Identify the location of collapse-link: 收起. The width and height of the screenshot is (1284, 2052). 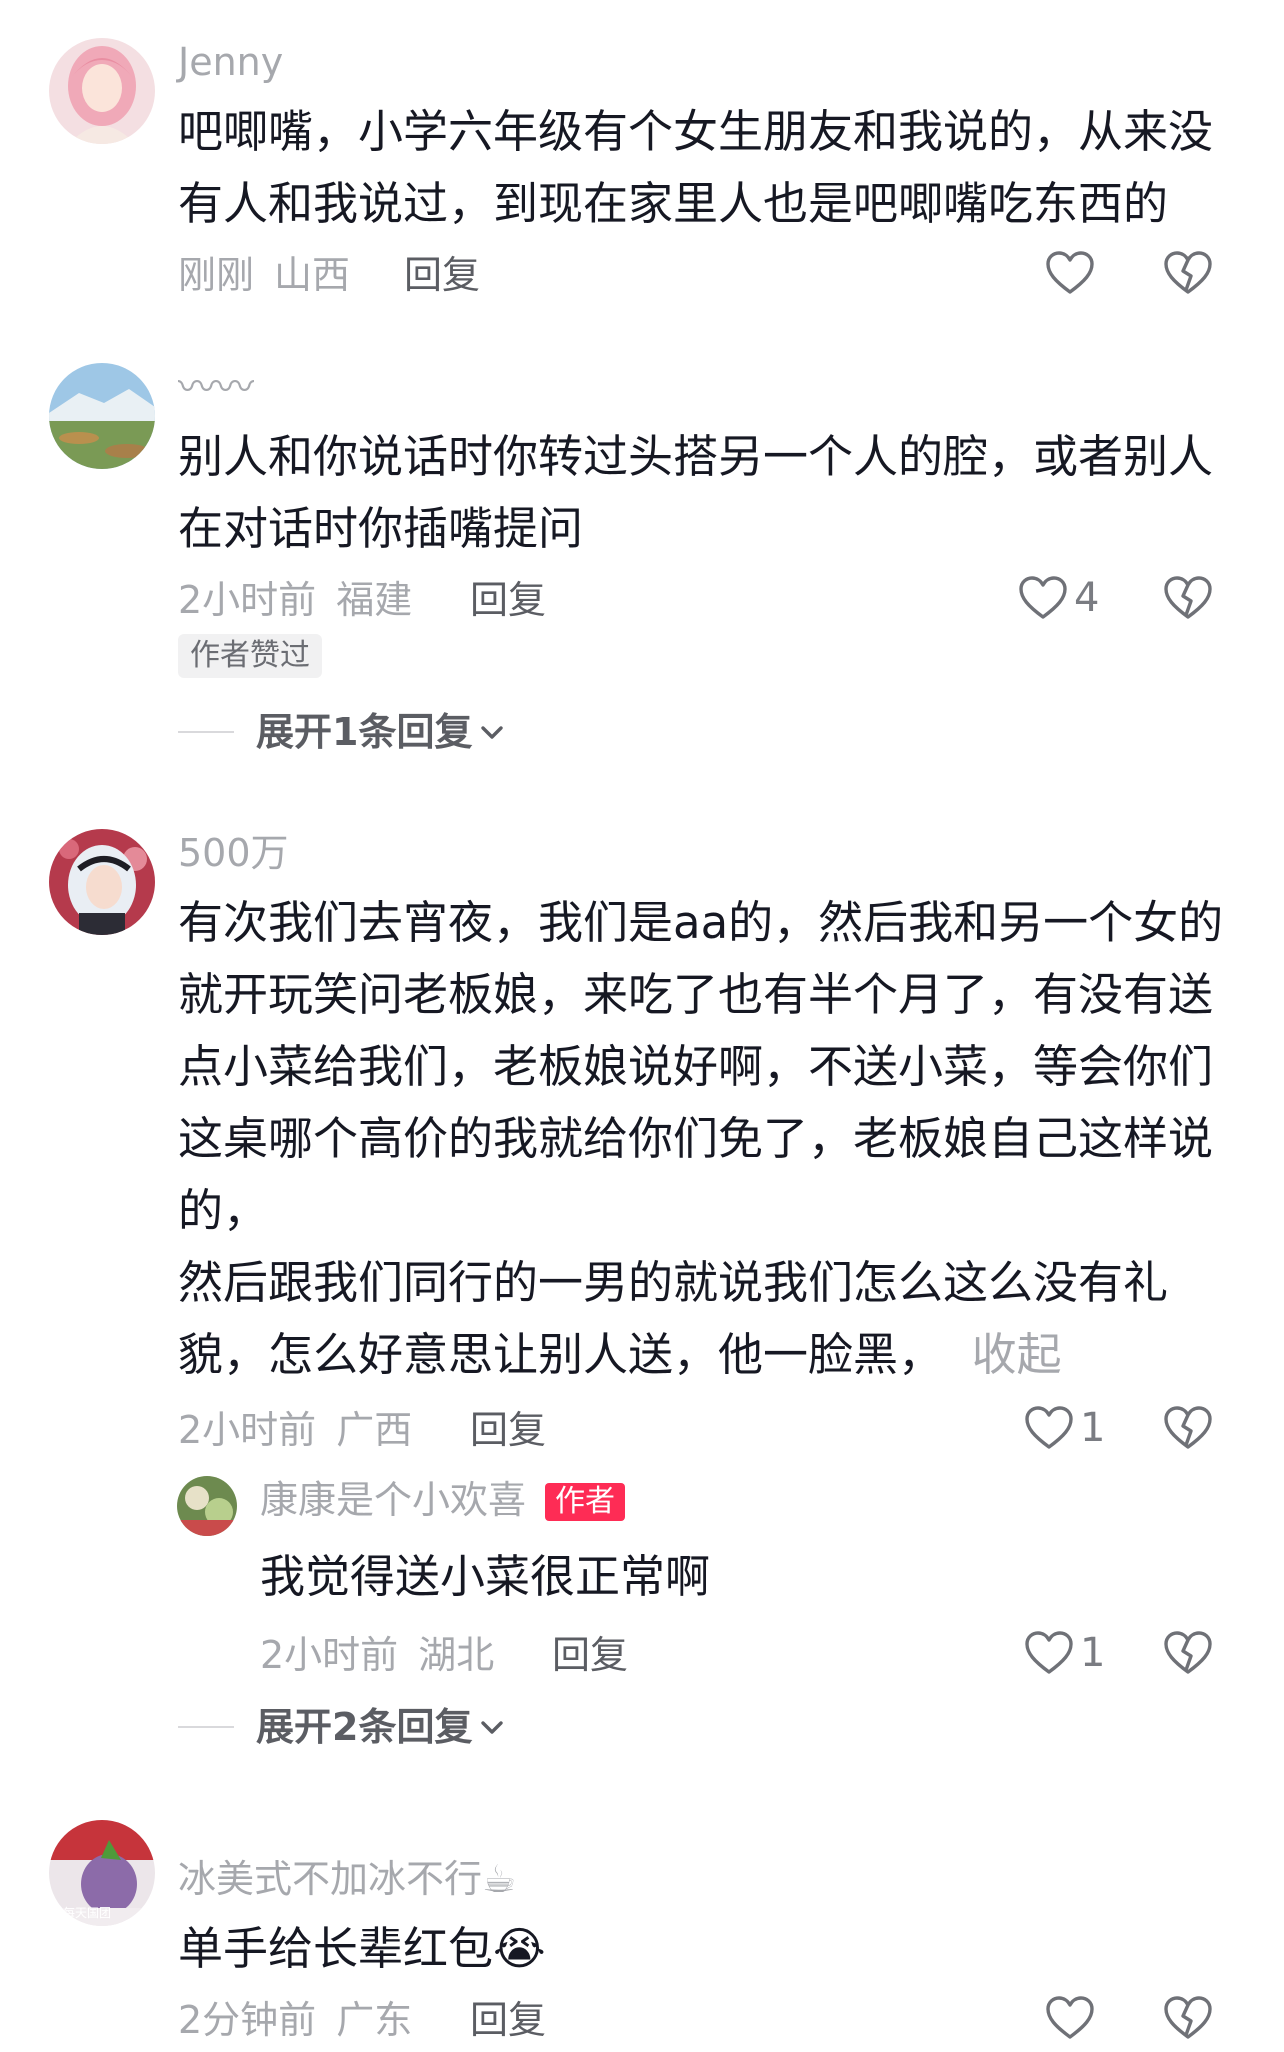
(1017, 1354).